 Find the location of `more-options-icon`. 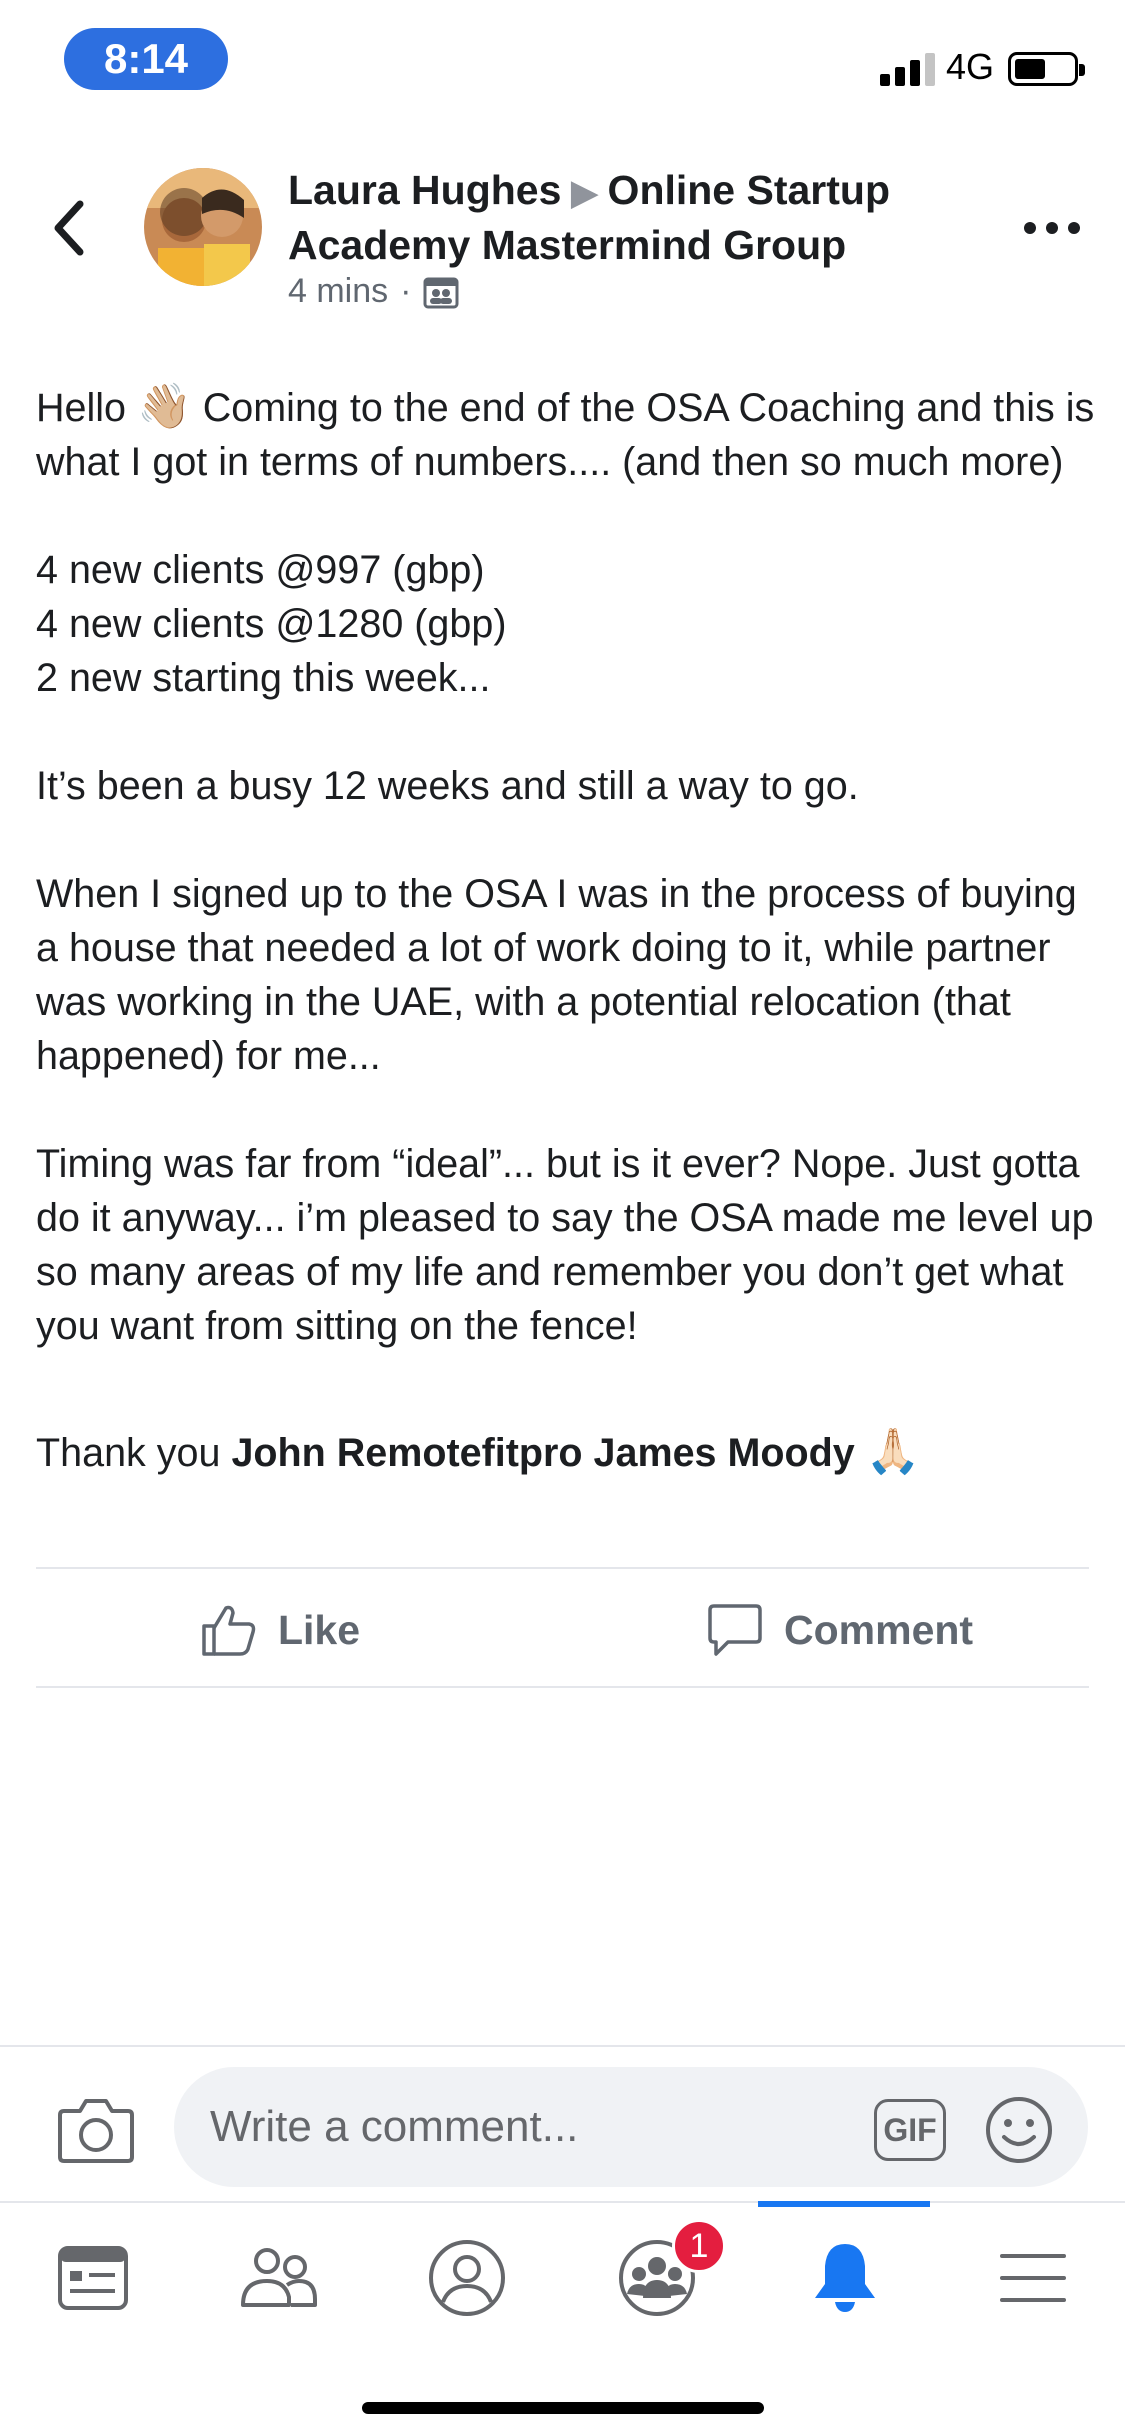

more-options-icon is located at coordinates (1030, 228).